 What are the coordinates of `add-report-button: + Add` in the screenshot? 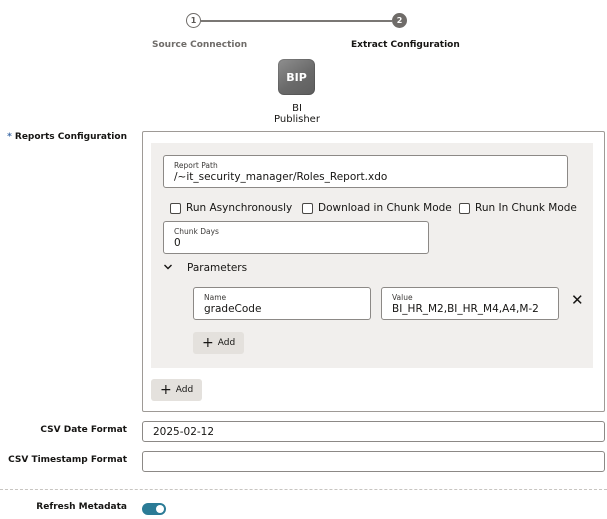 It's located at (177, 390).